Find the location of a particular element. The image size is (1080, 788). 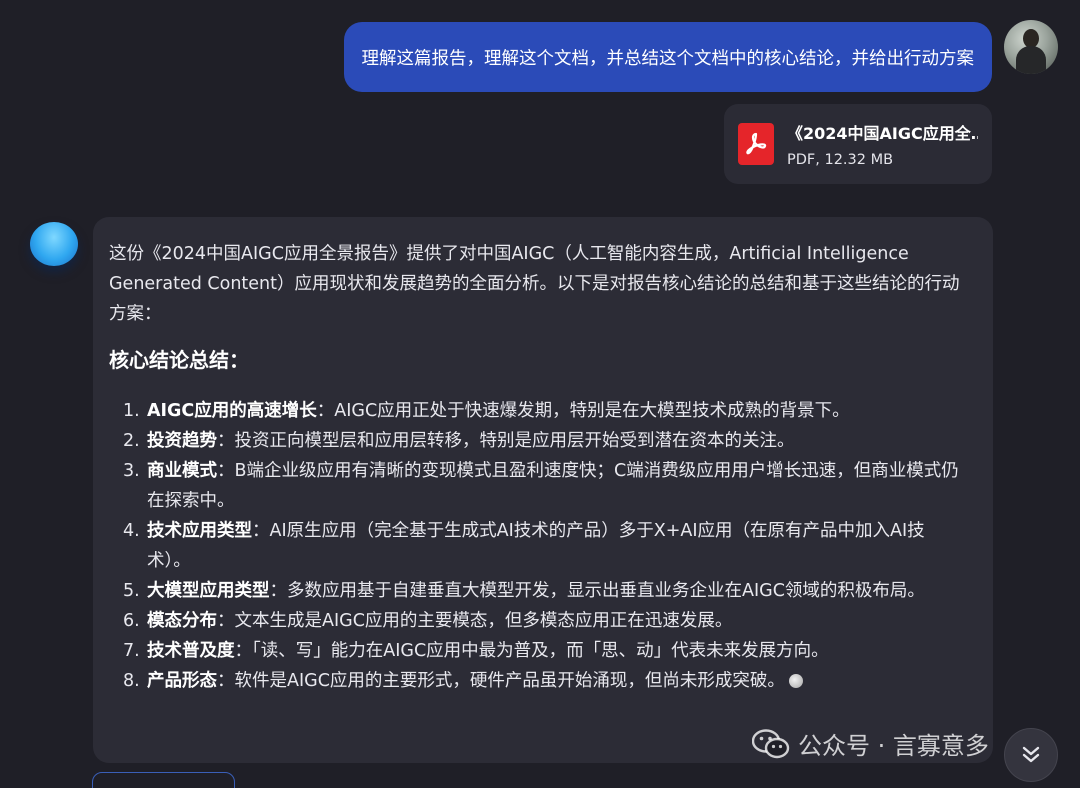

user-message-text: 理解这篇报告，理解这个文档，并总结这个文档中的核心结论，并给出行动方案 is located at coordinates (668, 58).